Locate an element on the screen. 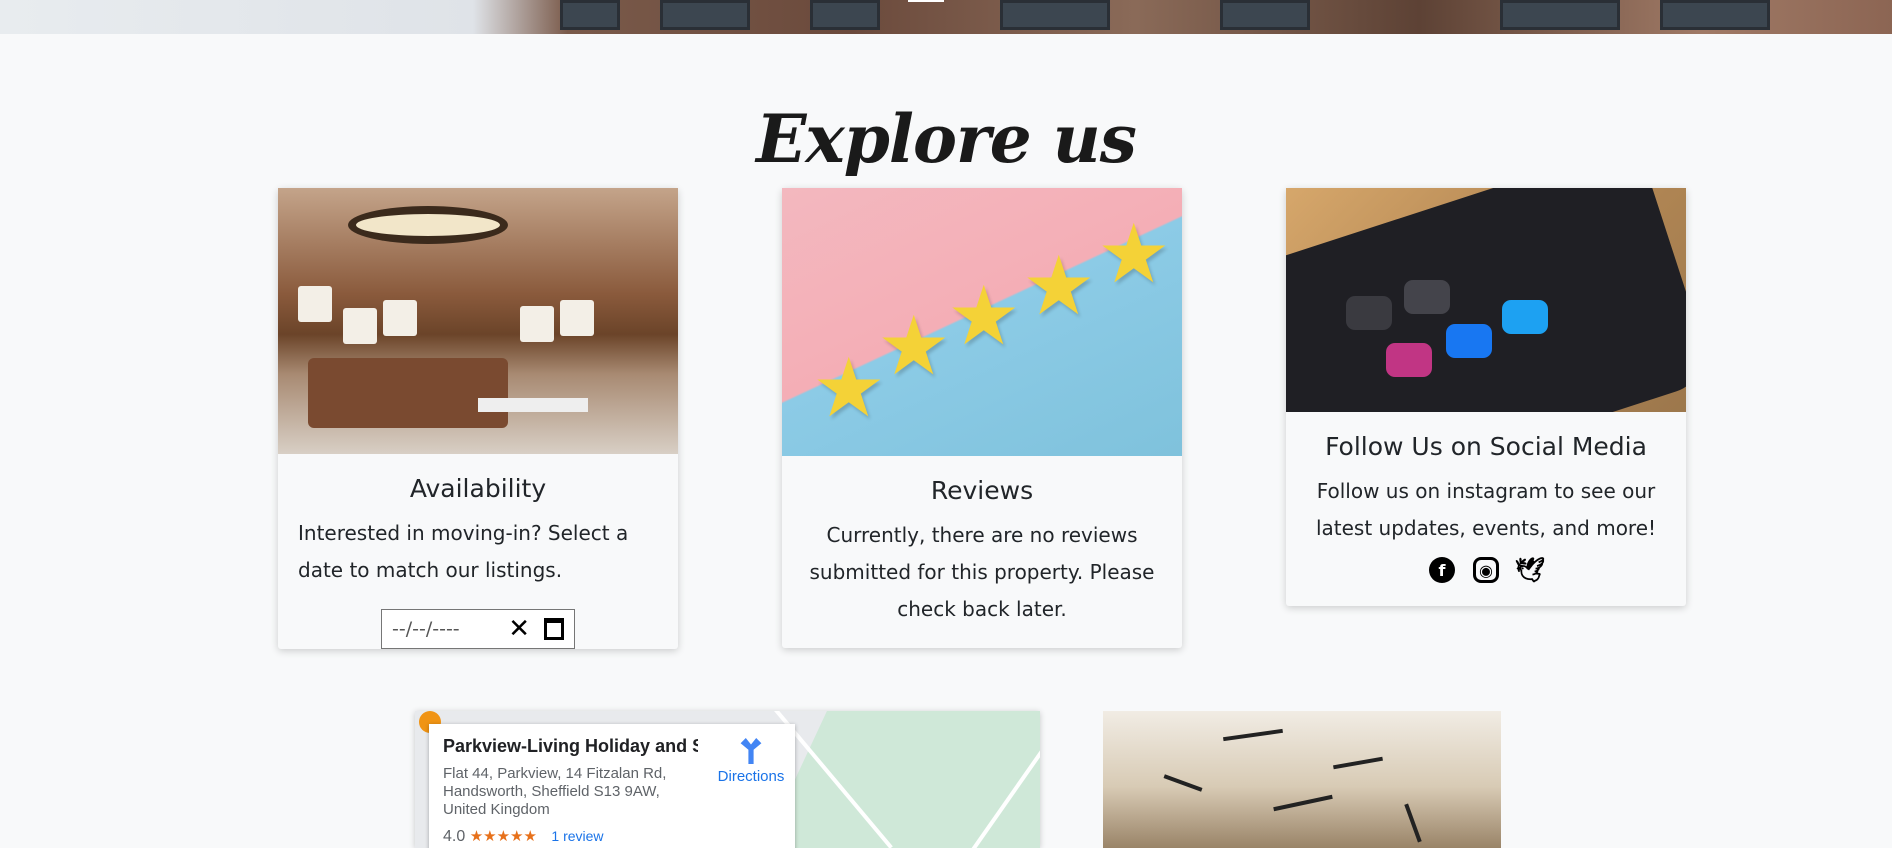 The image size is (1892, 848). twitter-icon: 🕊 is located at coordinates (1530, 570).